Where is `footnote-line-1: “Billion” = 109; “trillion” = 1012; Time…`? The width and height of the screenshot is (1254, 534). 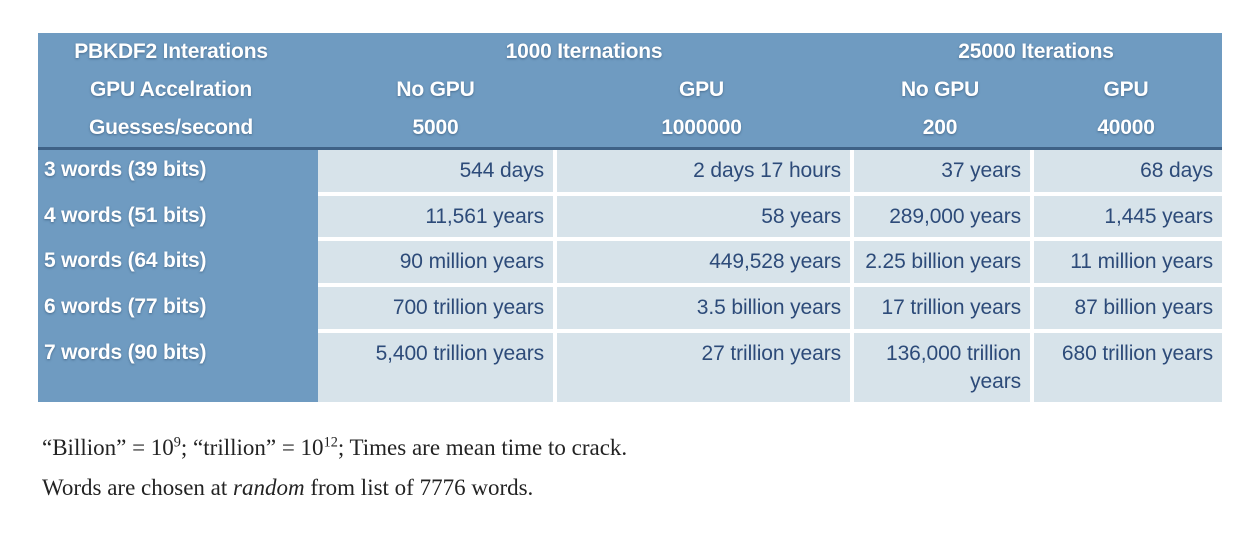 footnote-line-1: “Billion” = 109; “trillion” = 1012; Time… is located at coordinates (622, 448).